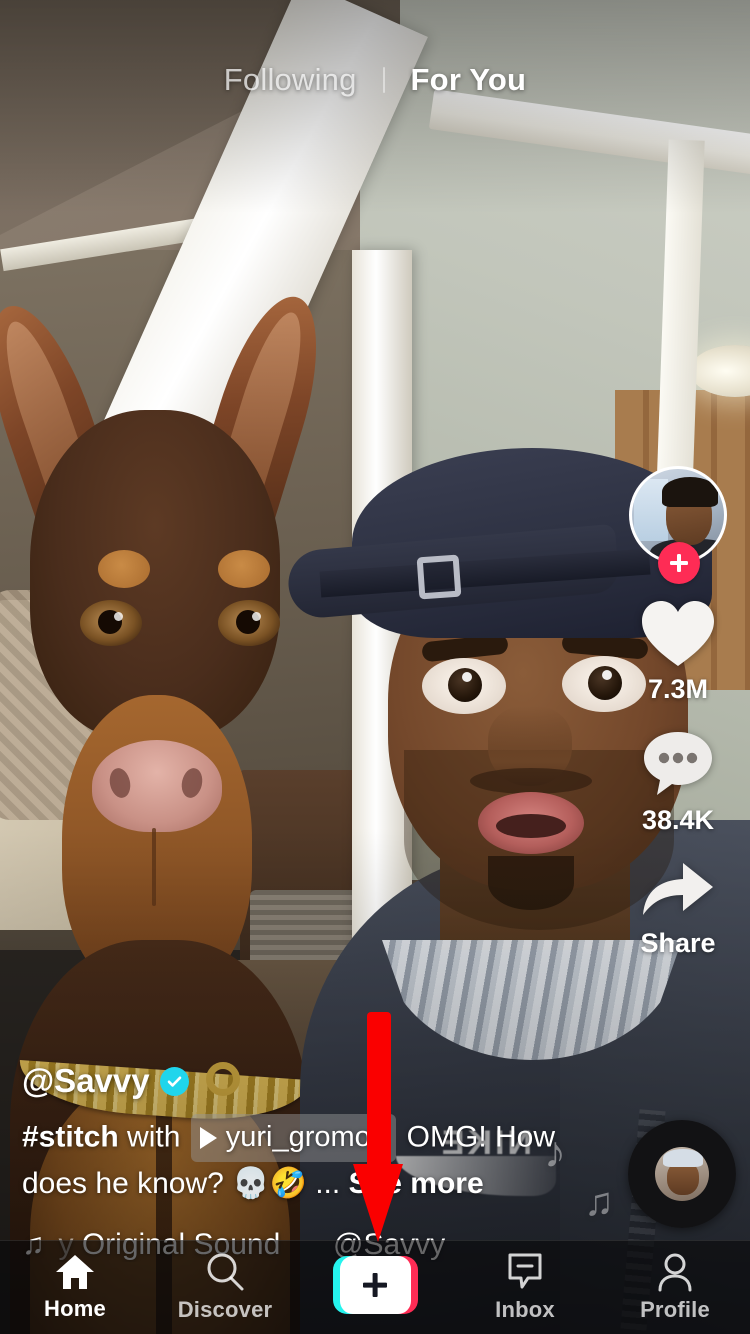 Image resolution: width=750 pixels, height=1334 pixels. Describe the element at coordinates (678, 889) in the screenshot. I see `share-icon` at that location.